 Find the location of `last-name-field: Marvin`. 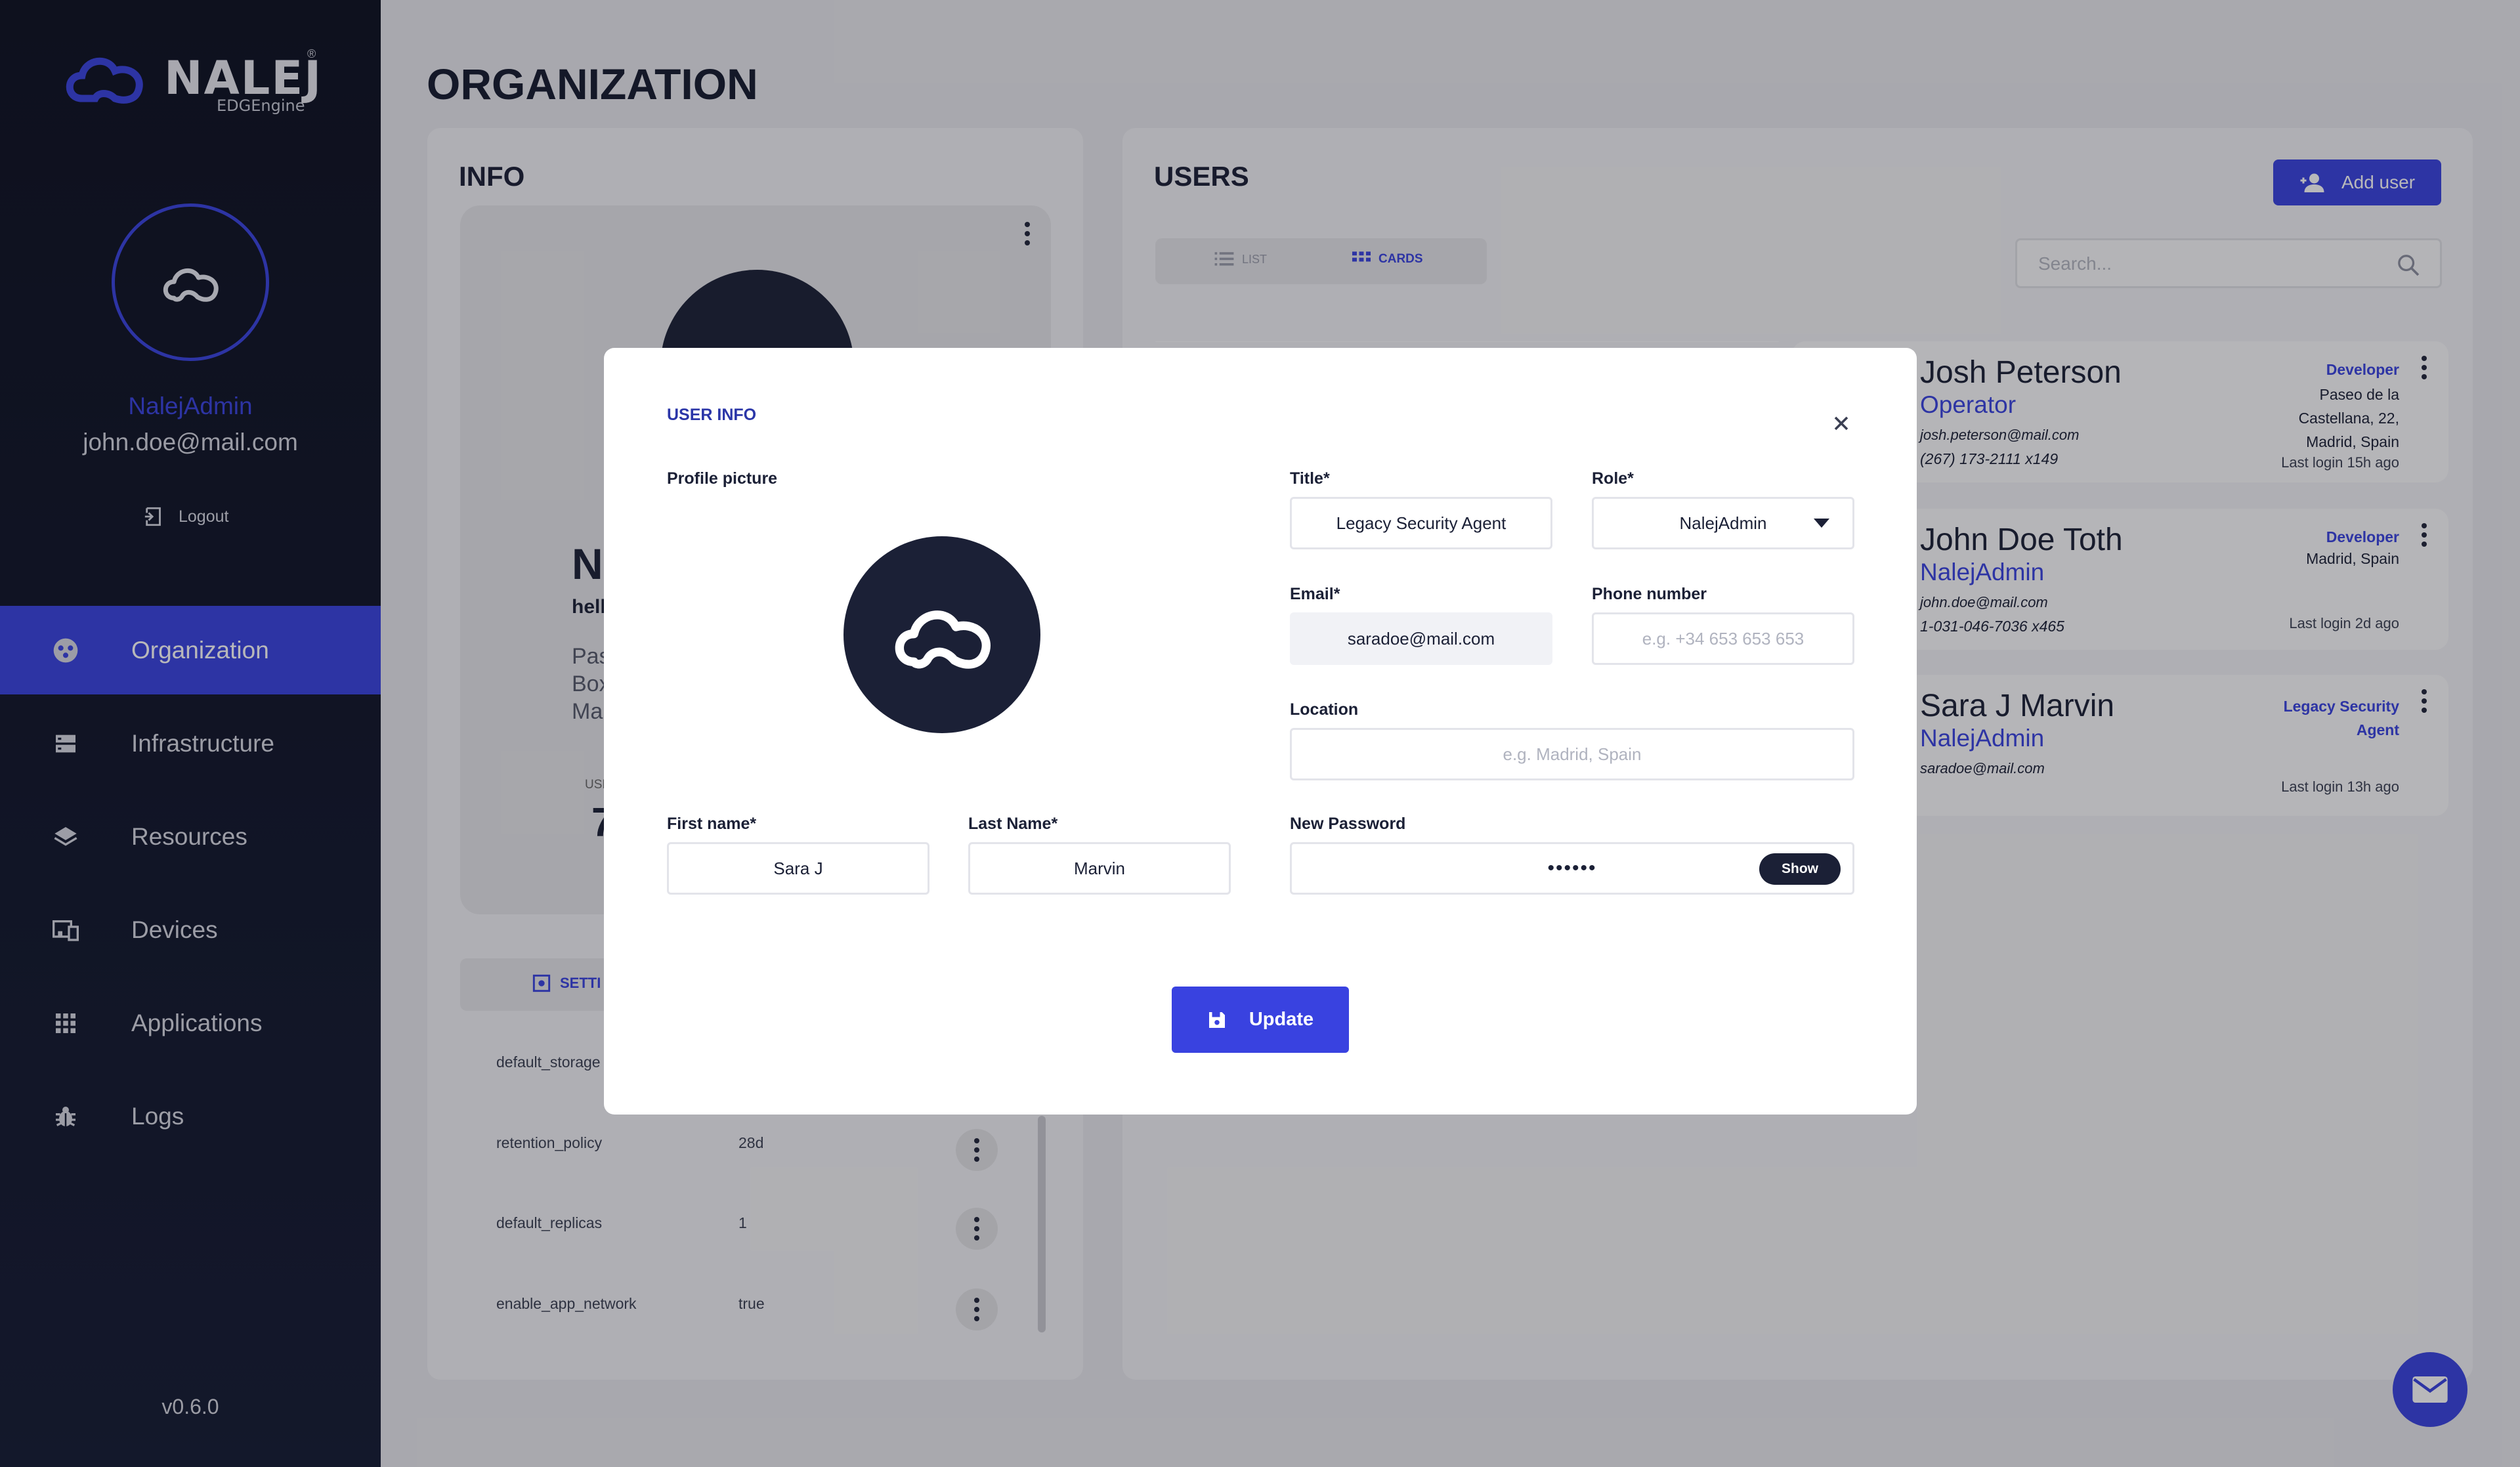

last-name-field: Marvin is located at coordinates (1099, 868).